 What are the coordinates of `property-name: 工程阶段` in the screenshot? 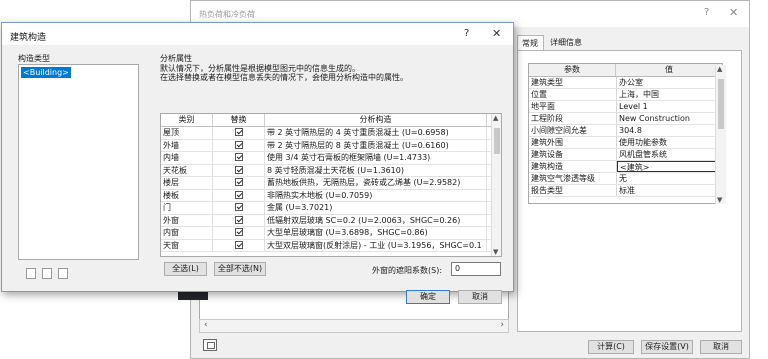 It's located at (573, 118).